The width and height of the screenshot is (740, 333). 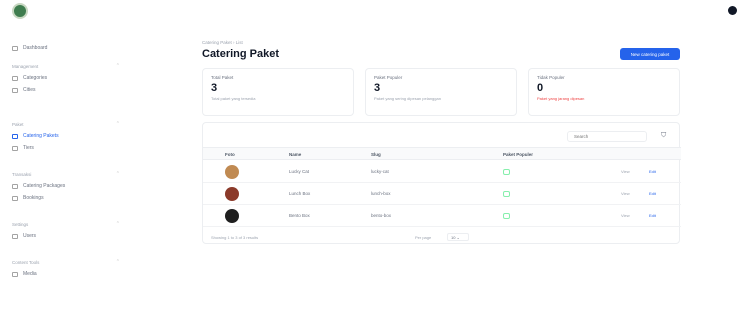 What do you see at coordinates (442, 216) in the screenshot?
I see `table-row: Bento Box bento-box View Edit` at bounding box center [442, 216].